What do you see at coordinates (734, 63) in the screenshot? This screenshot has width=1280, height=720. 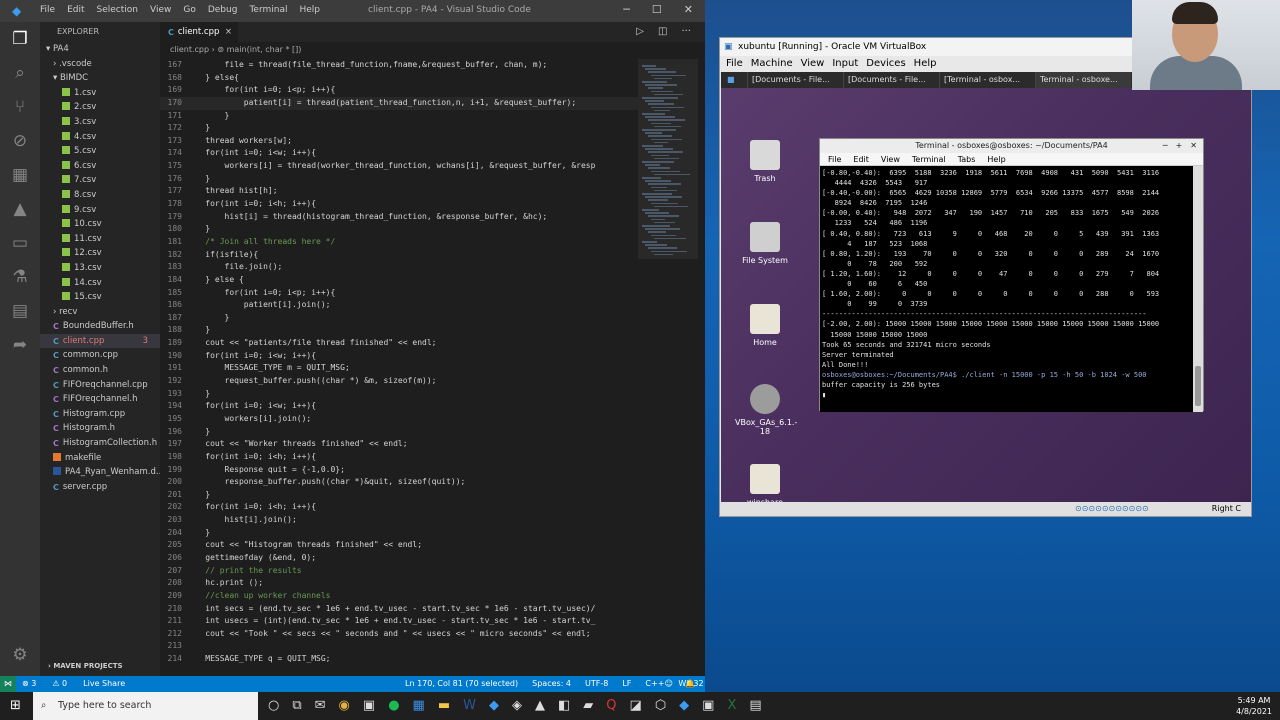 I see `vbox-menu-file: File` at bounding box center [734, 63].